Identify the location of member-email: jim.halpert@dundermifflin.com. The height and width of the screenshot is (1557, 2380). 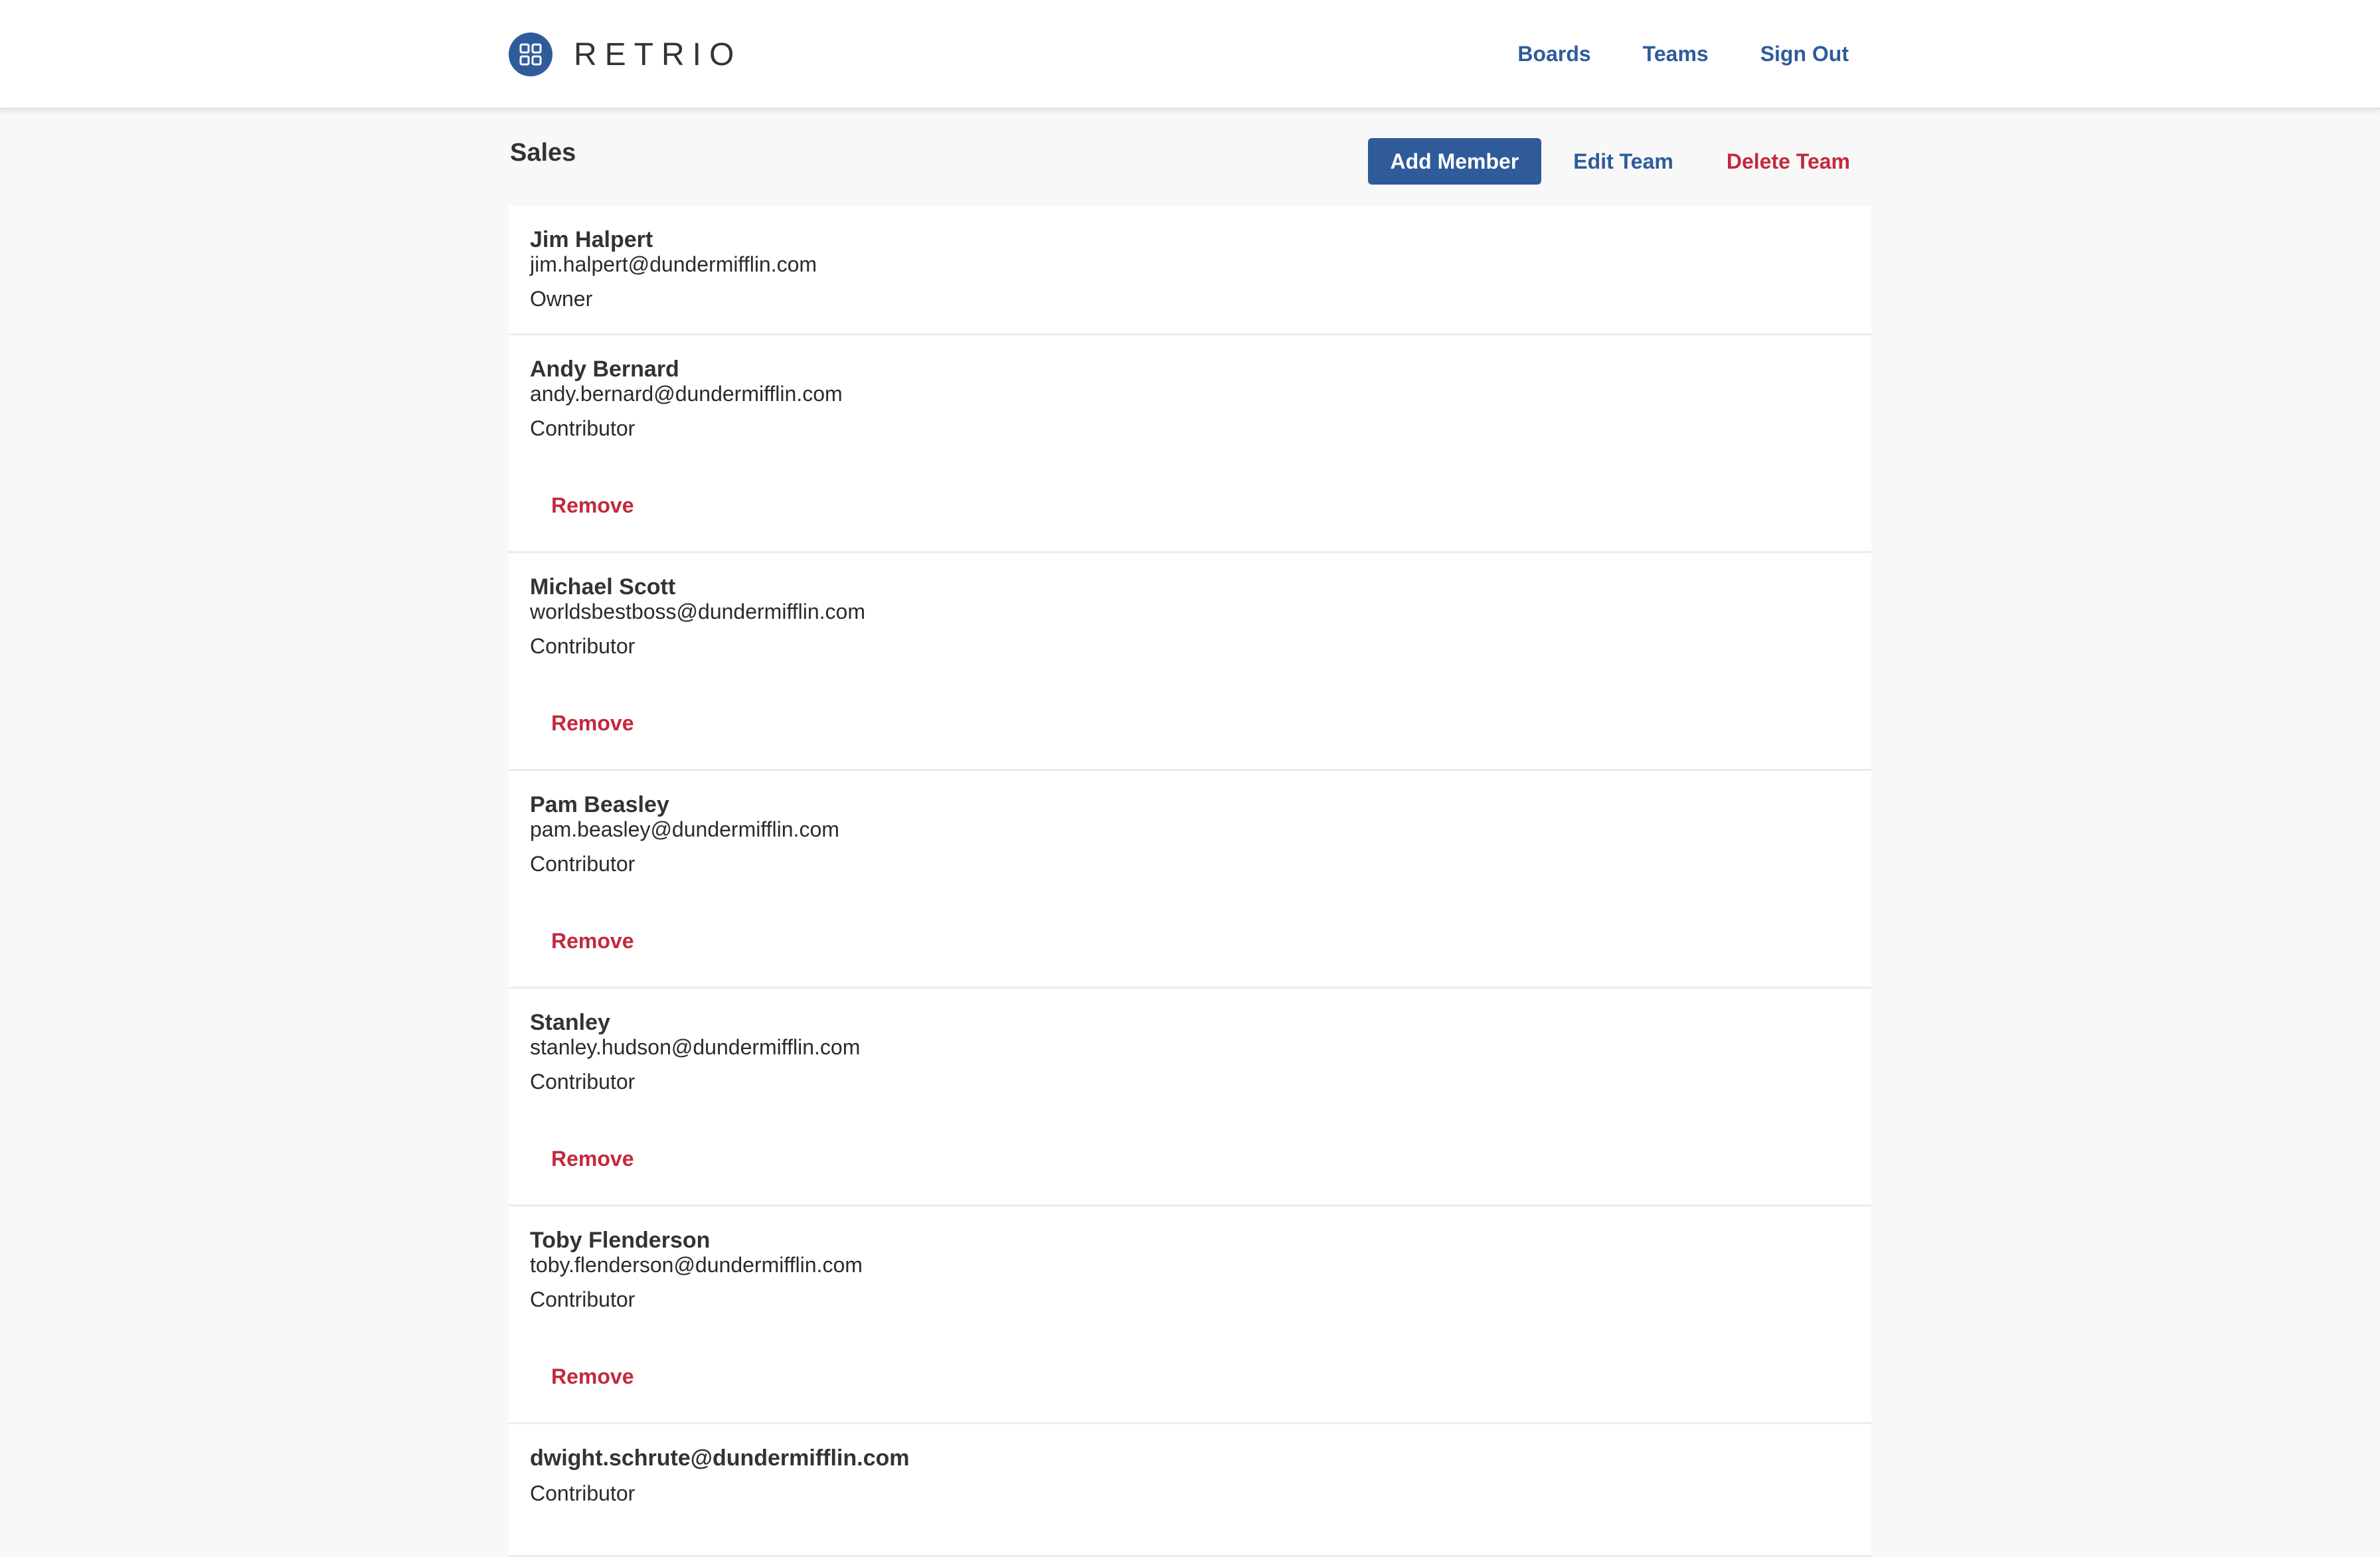
(673, 264).